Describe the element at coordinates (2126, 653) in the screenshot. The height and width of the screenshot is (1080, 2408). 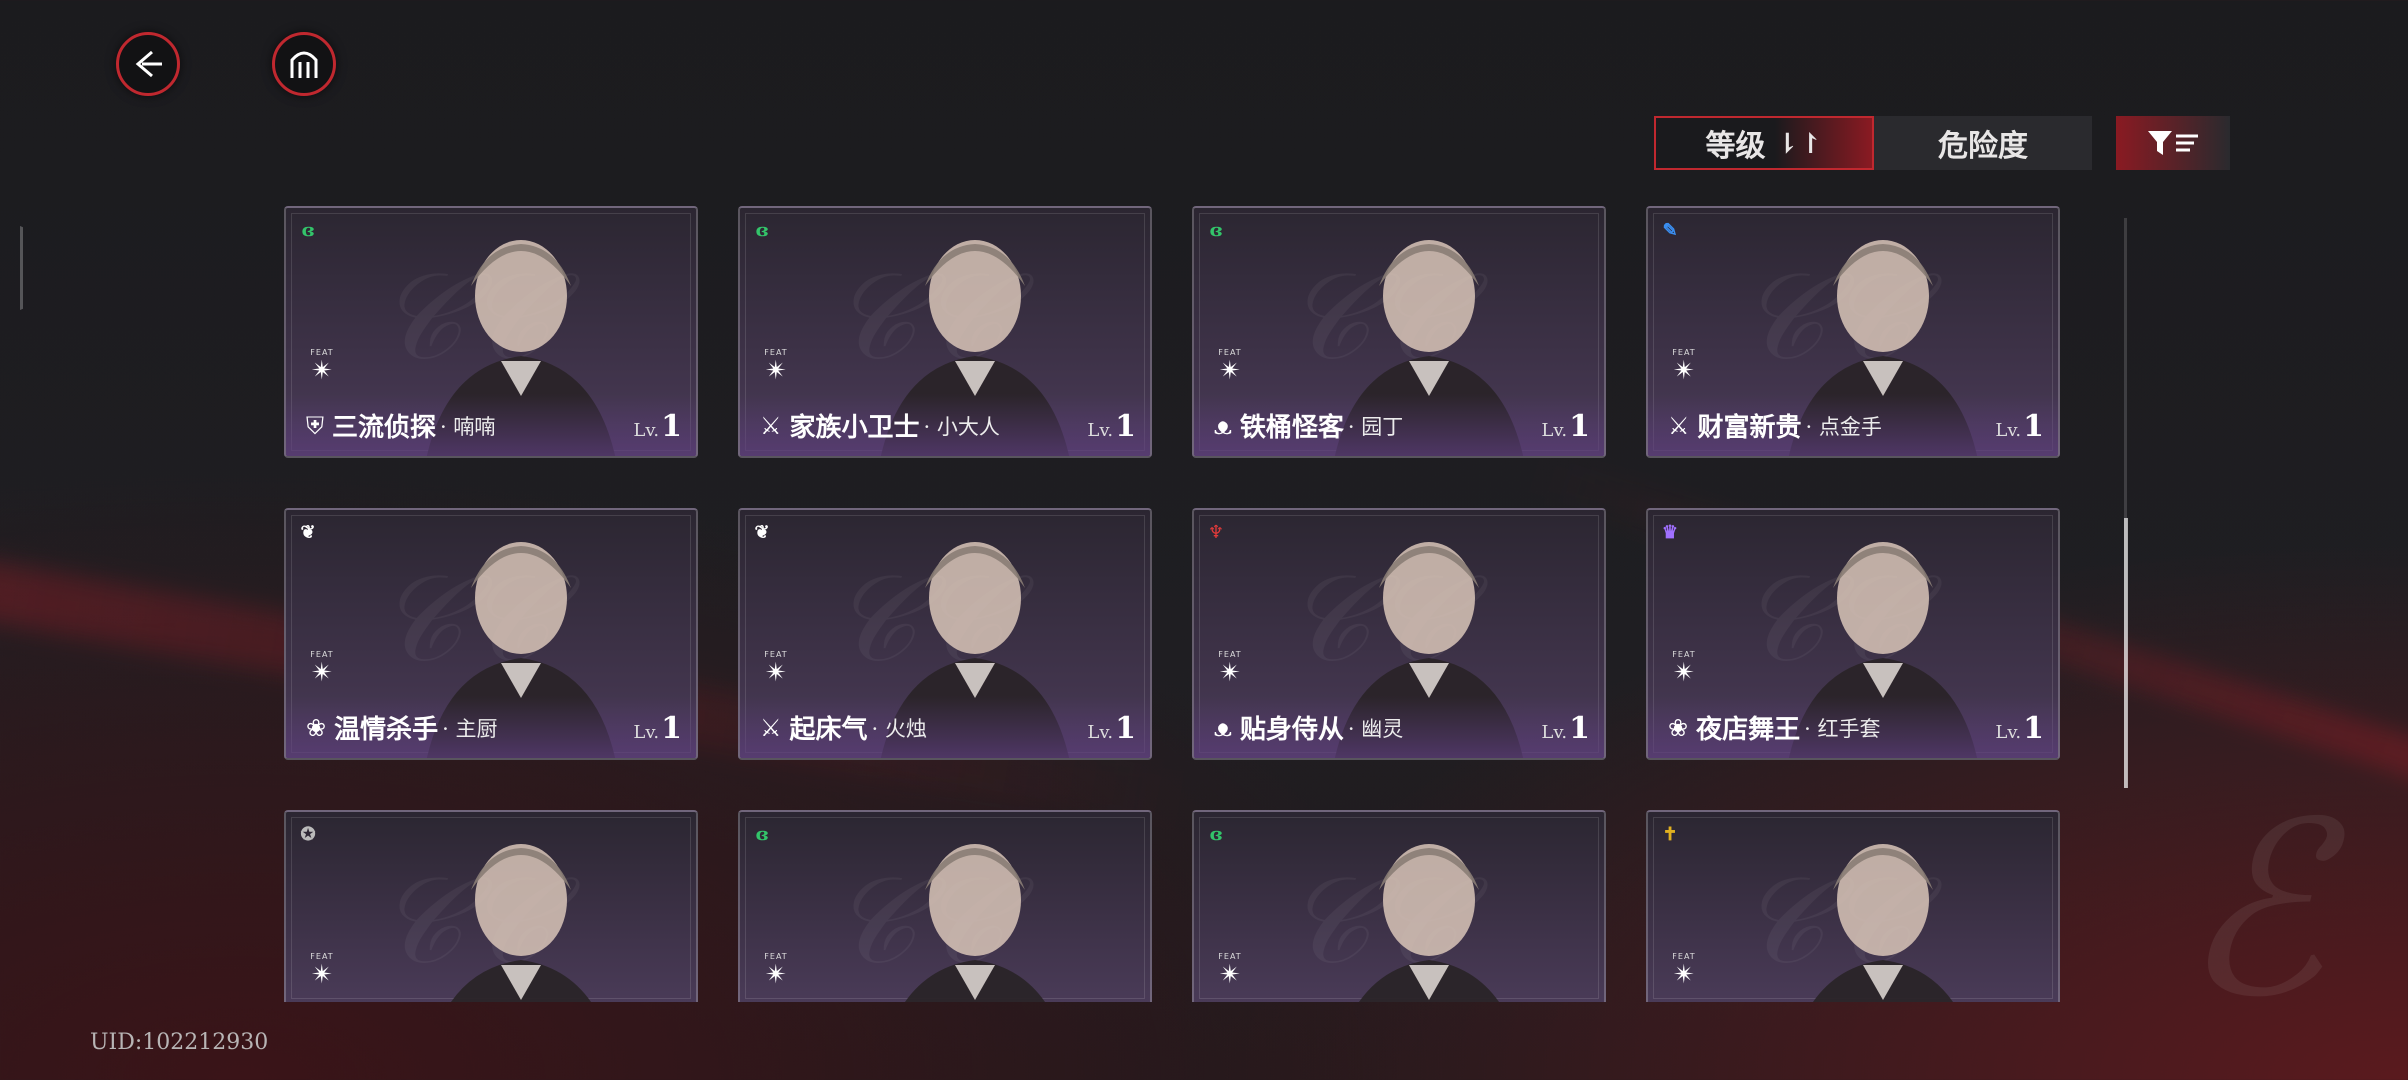
I see `scrollbar-thumb` at that location.